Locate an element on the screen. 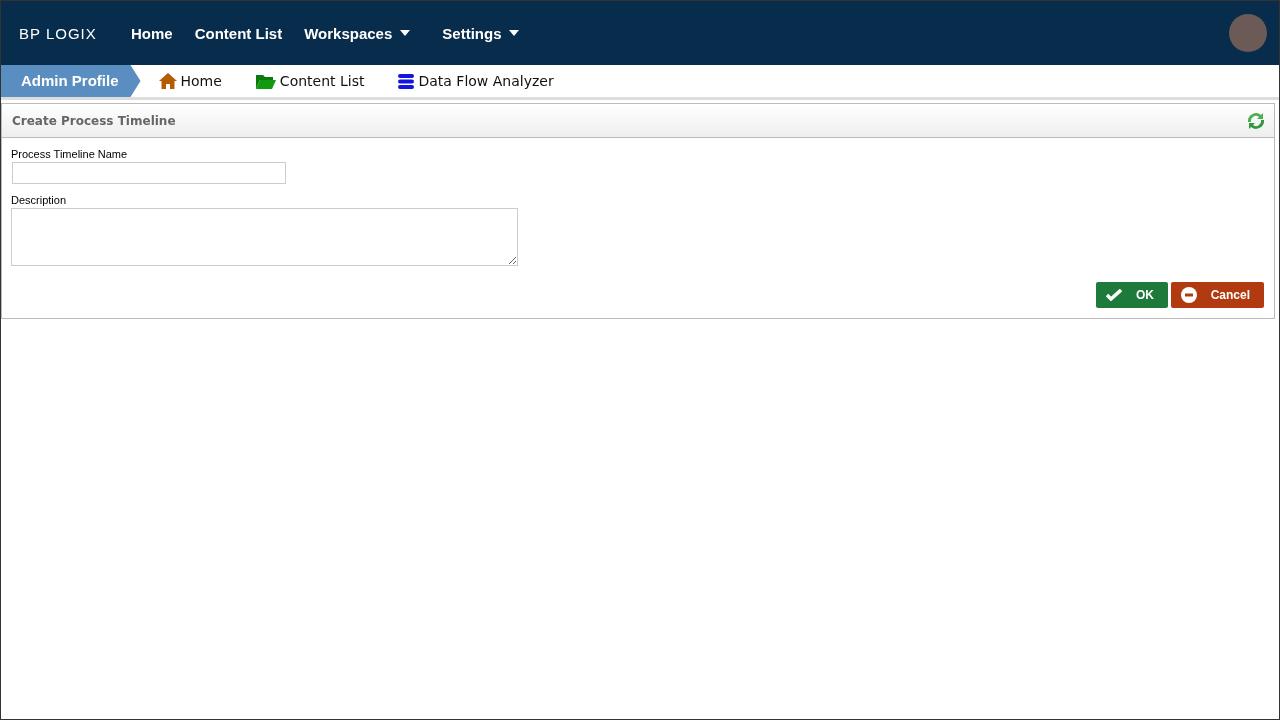 This screenshot has width=1280, height=720. nav-link: Content List is located at coordinates (238, 33).